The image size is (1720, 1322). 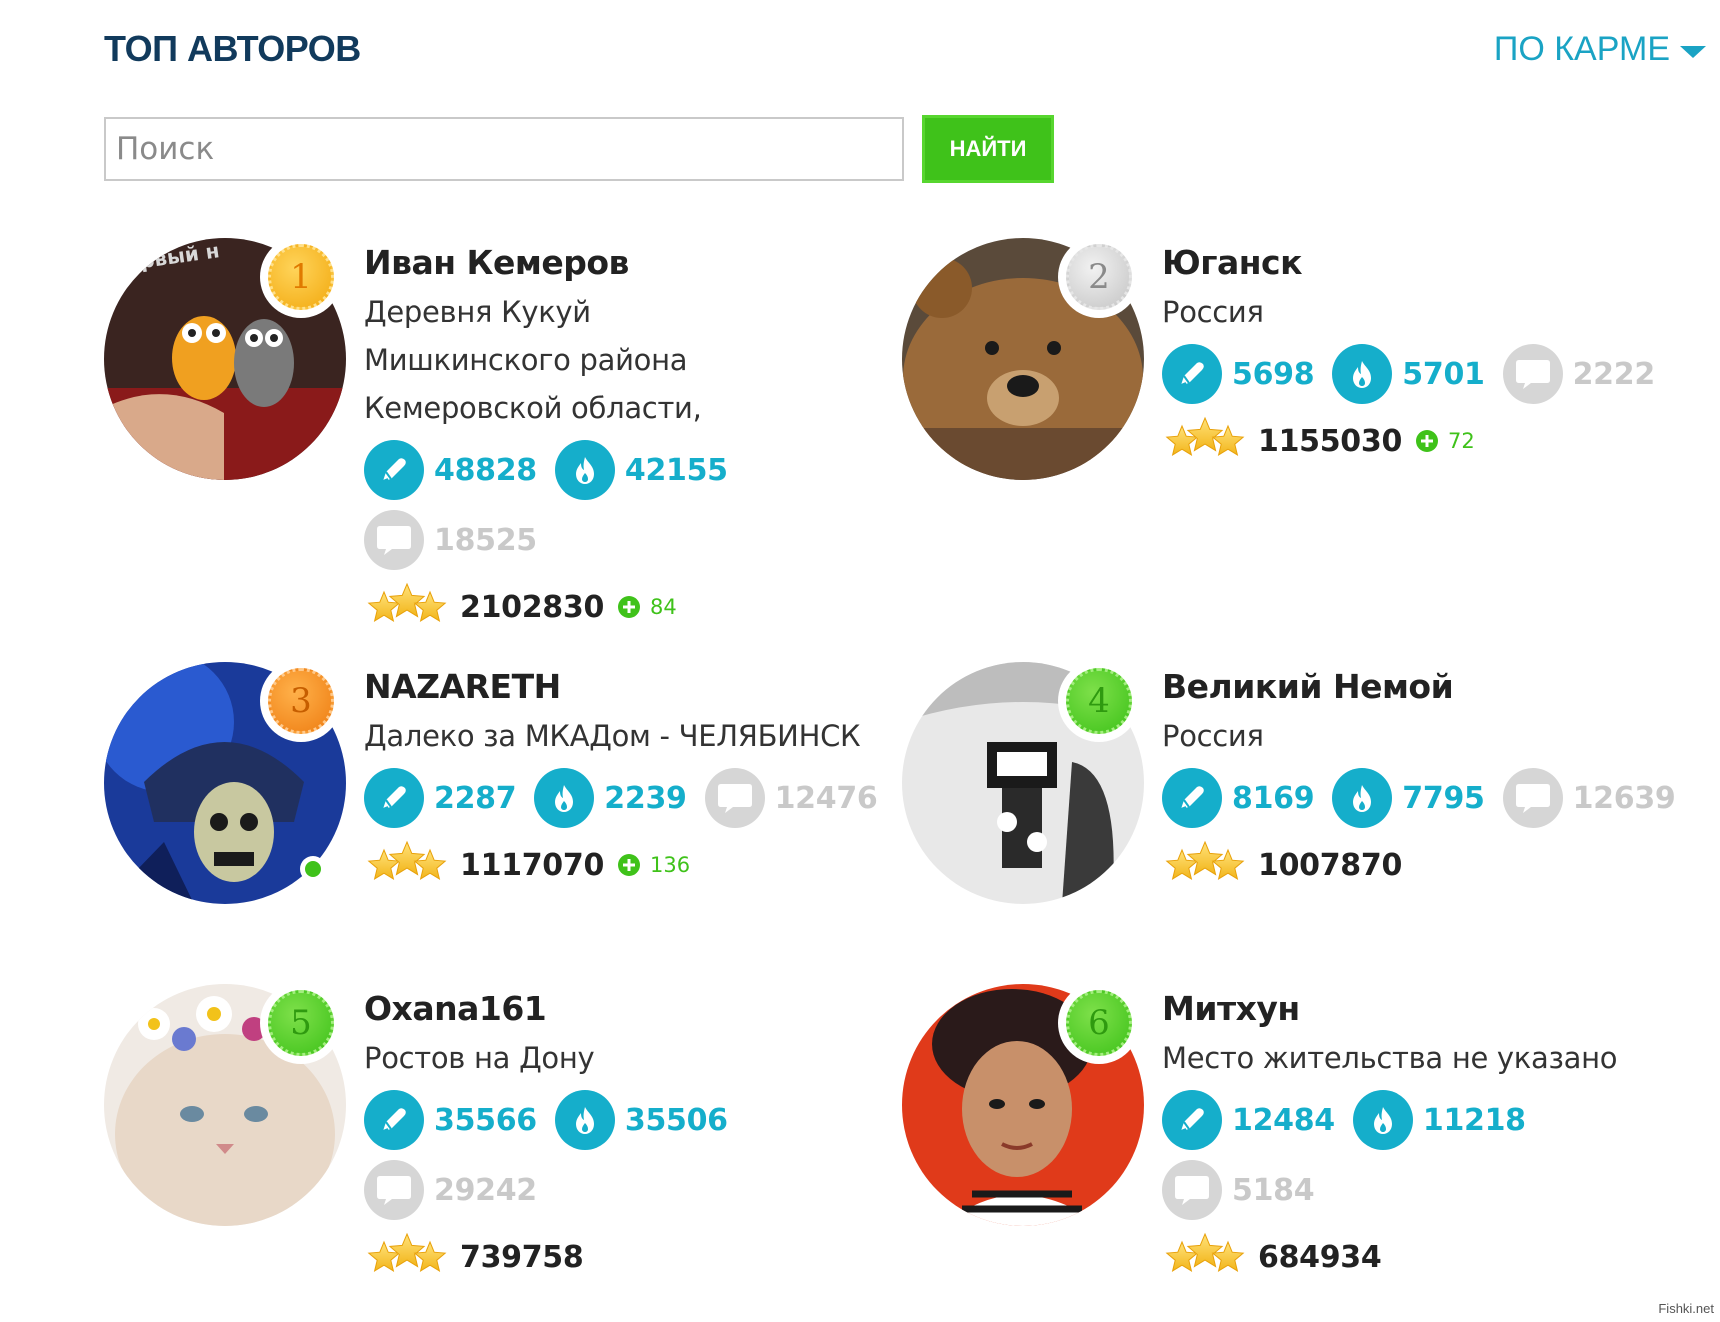 What do you see at coordinates (641, 470) in the screenshot?
I see `fire-stat: 42155` at bounding box center [641, 470].